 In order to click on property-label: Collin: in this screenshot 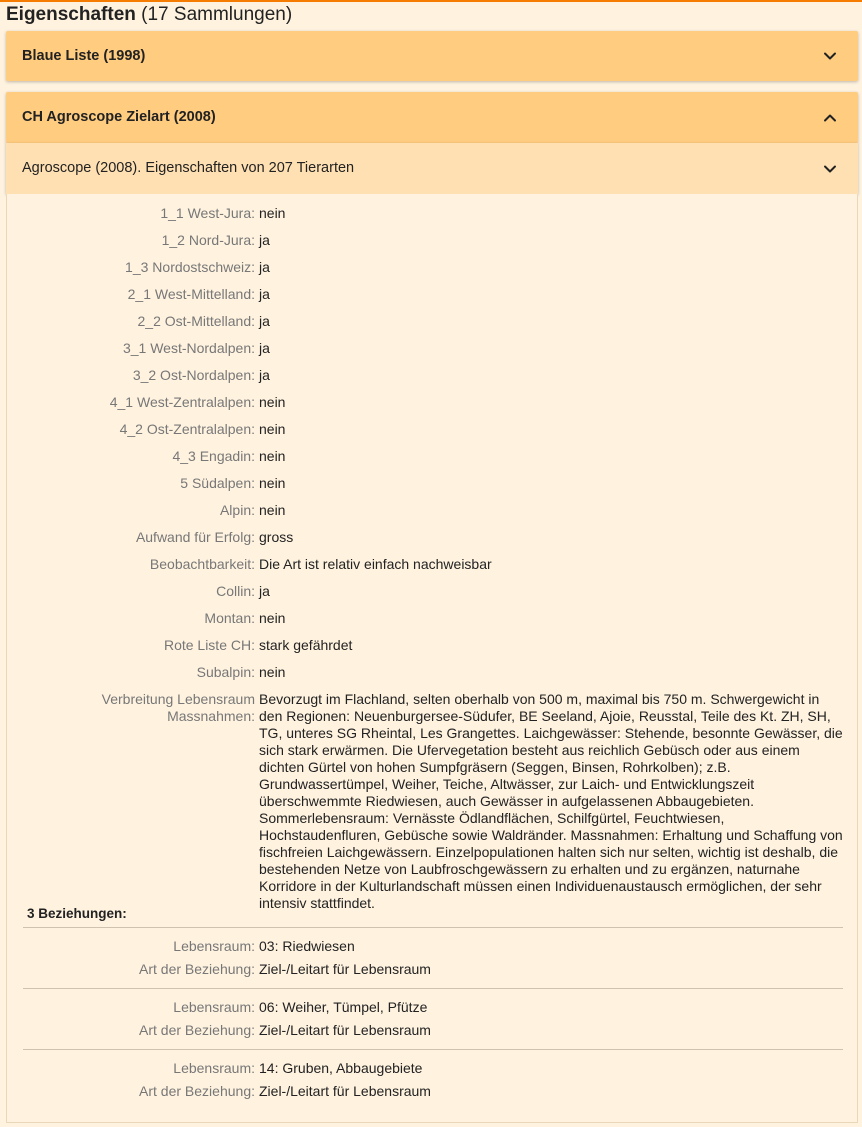, I will do `click(235, 591)`.